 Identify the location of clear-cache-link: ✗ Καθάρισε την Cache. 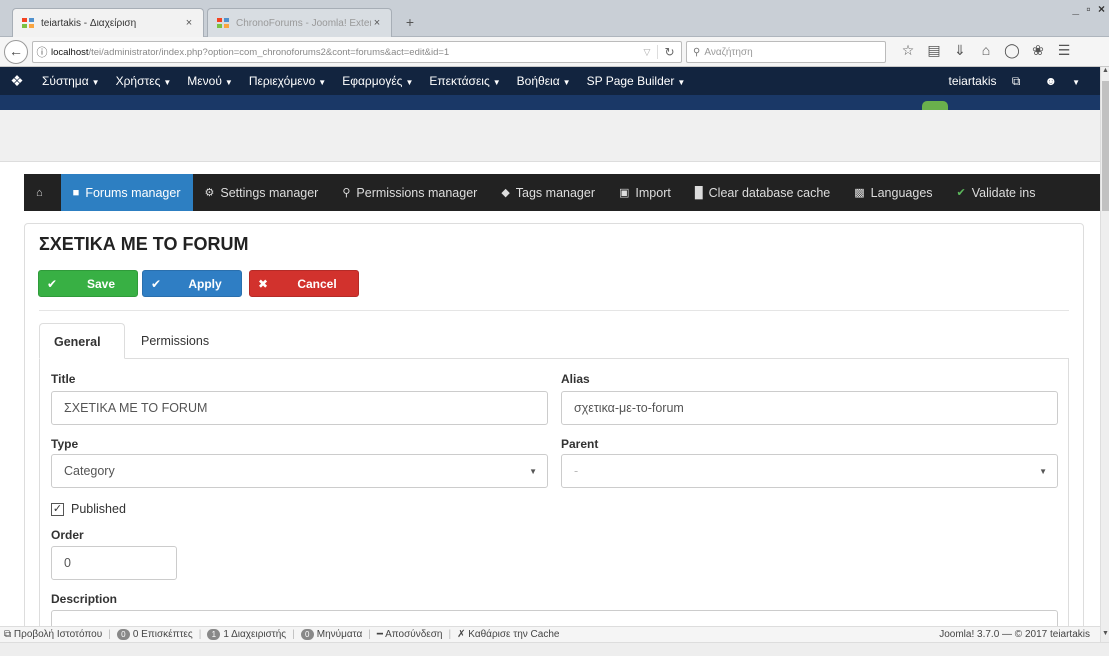
(508, 634).